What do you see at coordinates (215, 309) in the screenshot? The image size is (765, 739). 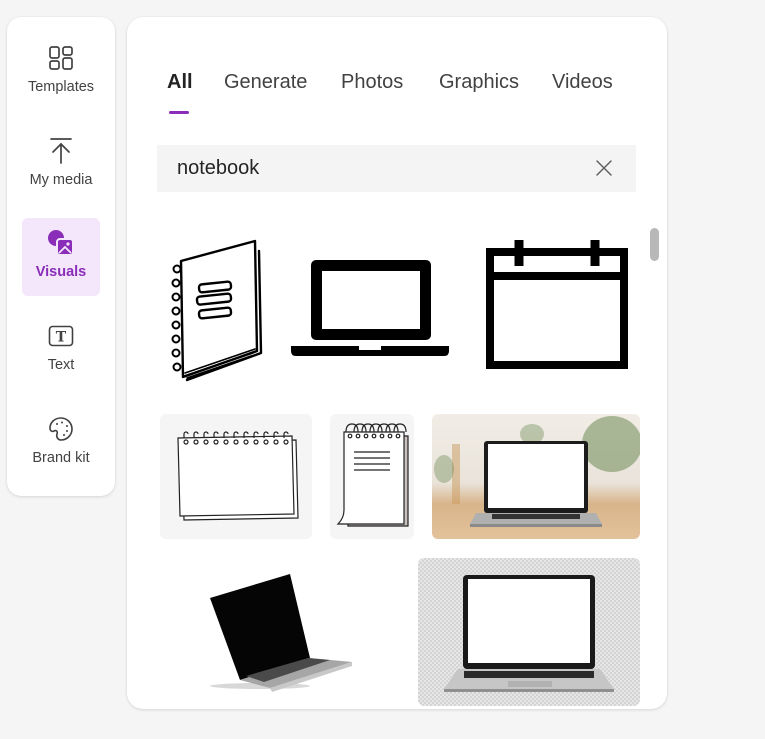 I see `result-graphic-notebook` at bounding box center [215, 309].